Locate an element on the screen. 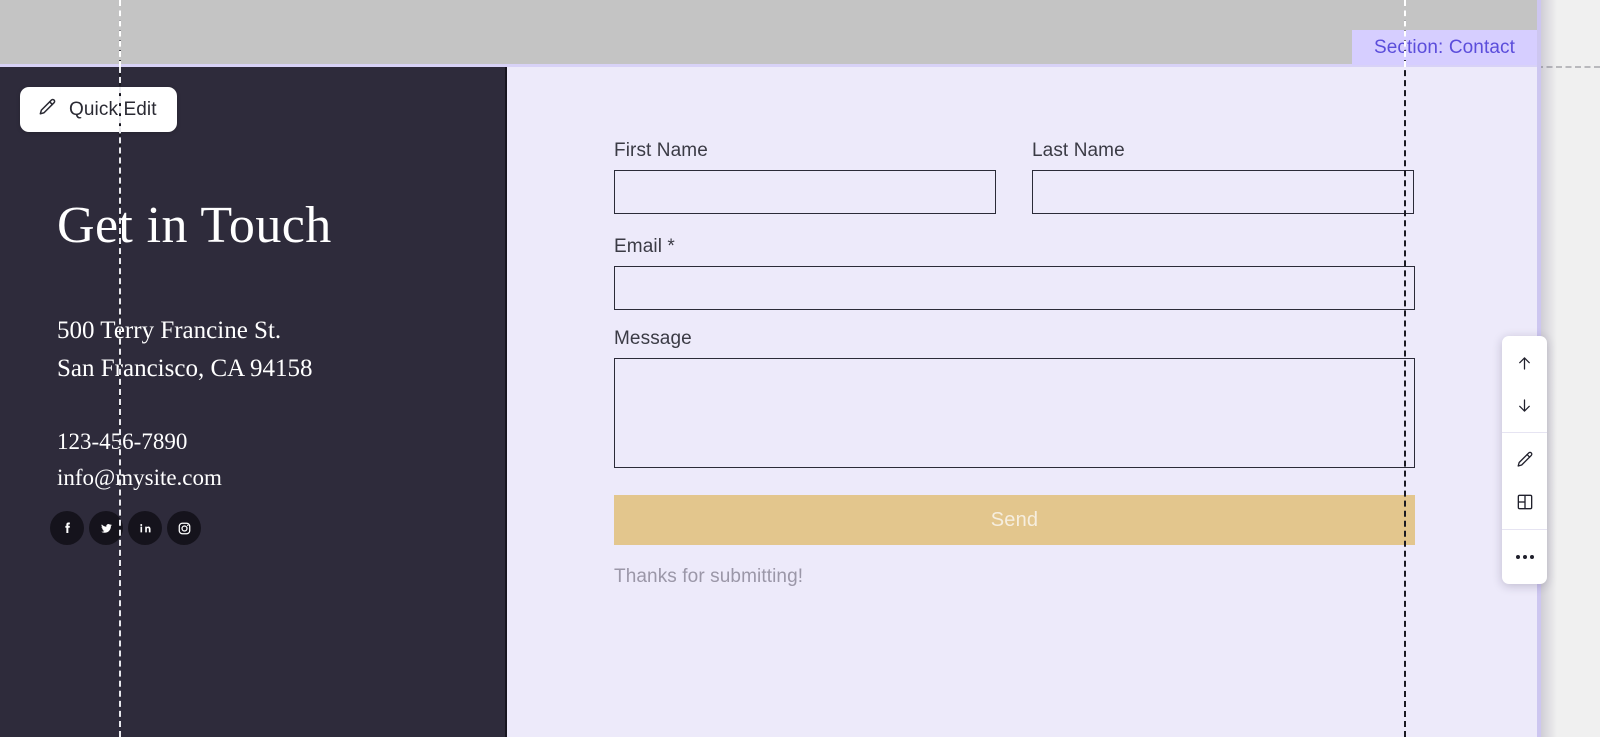  last-name-field: Last Name is located at coordinates (1223, 177).